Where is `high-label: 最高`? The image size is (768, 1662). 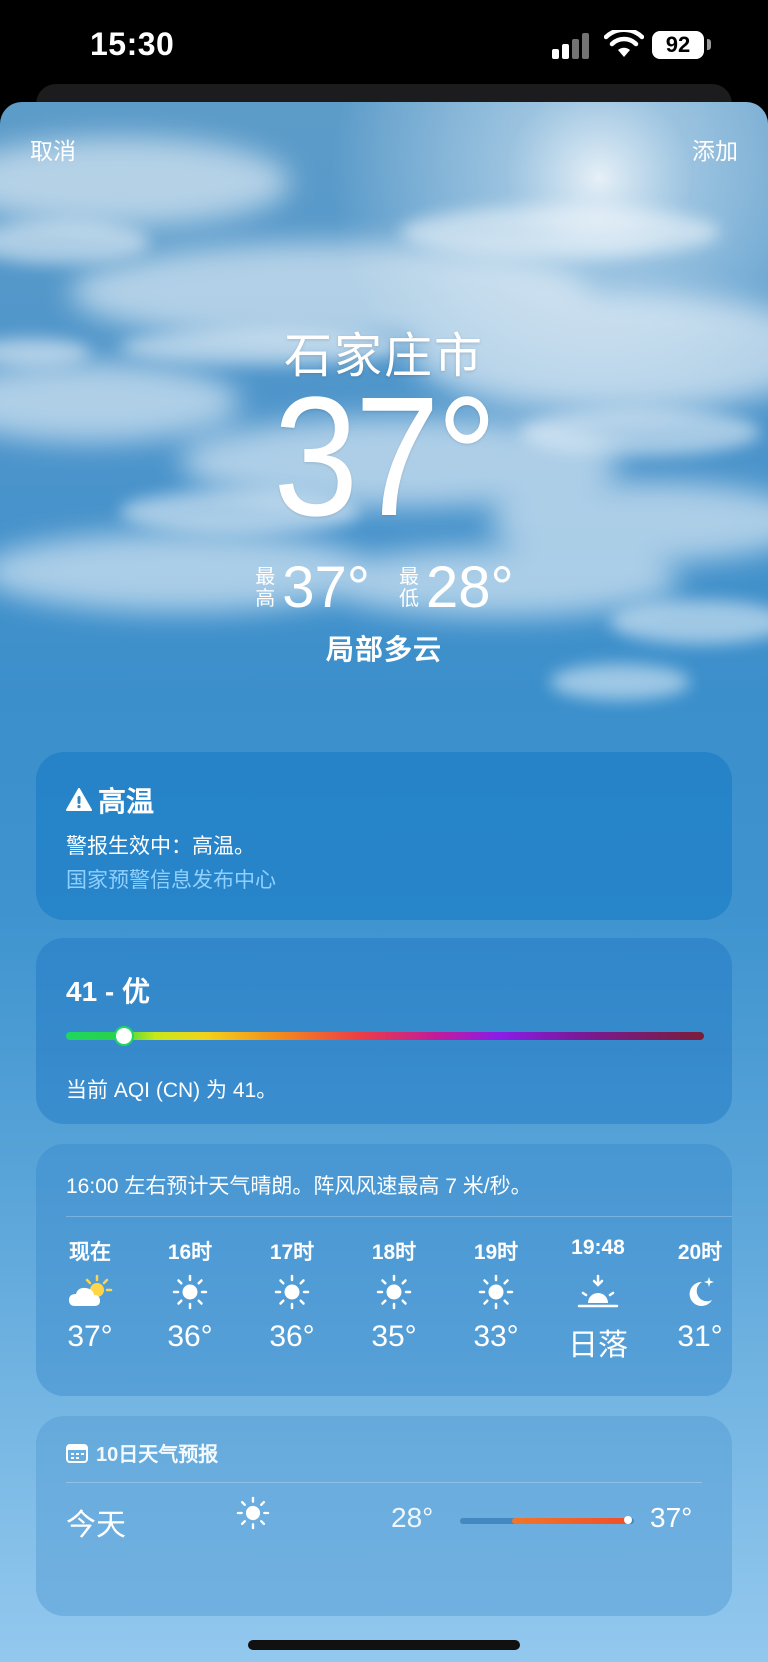 high-label: 最高 is located at coordinates (265, 587).